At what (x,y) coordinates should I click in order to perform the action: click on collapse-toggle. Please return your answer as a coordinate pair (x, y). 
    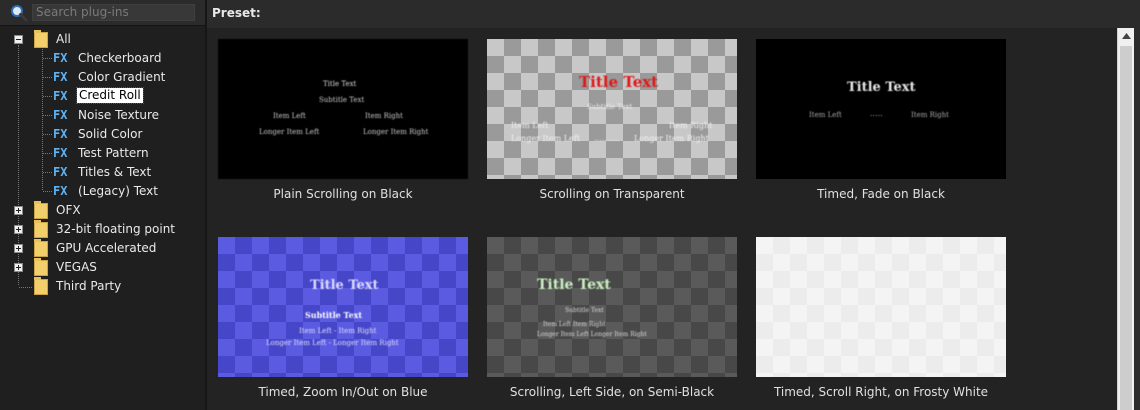
    Looking at the image, I should click on (18, 39).